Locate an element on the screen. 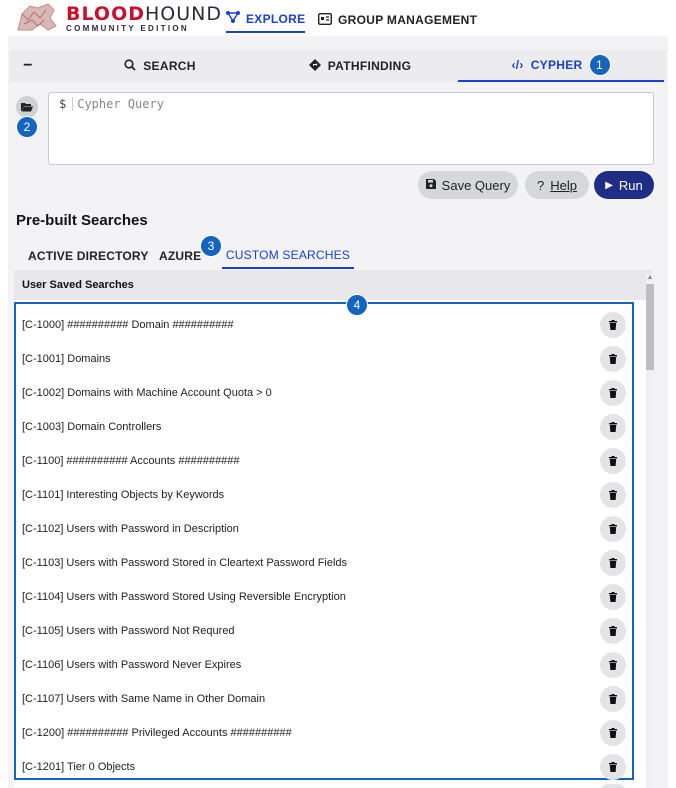  question-icon: ? is located at coordinates (541, 185).